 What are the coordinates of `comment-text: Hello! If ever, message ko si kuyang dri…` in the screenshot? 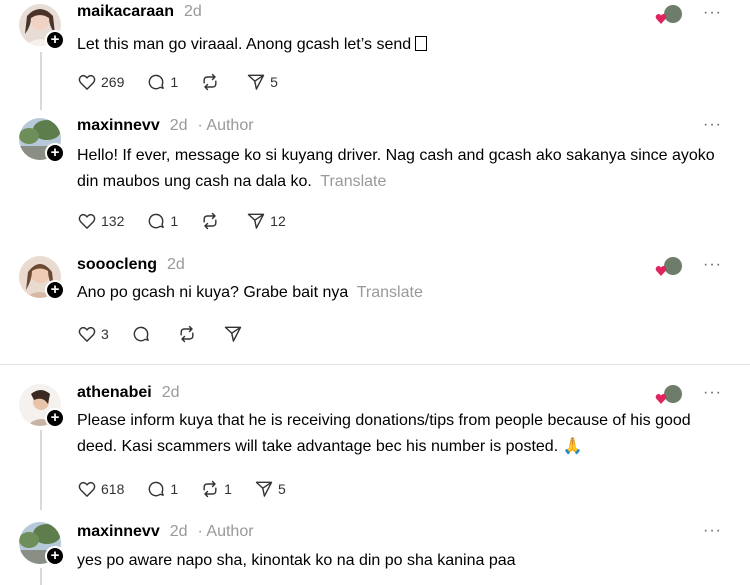 It's located at (396, 168).